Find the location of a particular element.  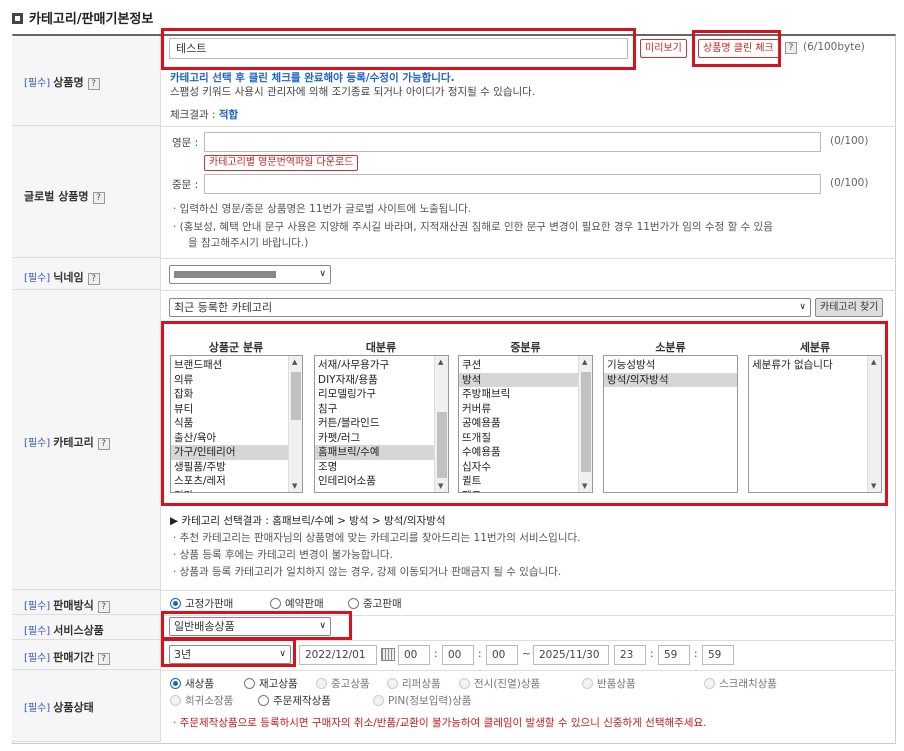

category-option: 커튼/블라인드 is located at coordinates (374, 423).